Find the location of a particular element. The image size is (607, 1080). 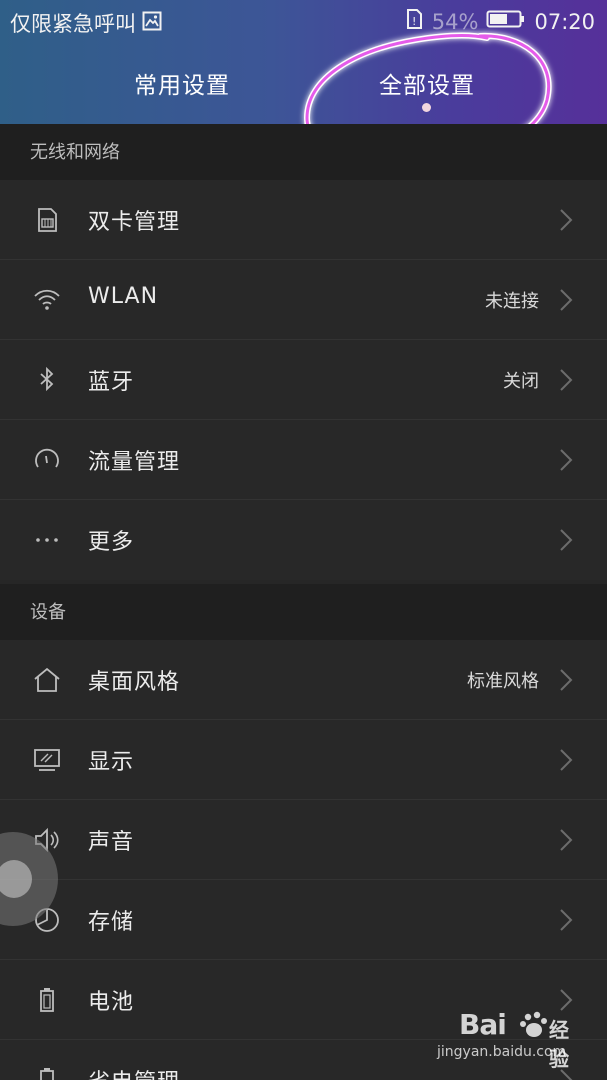

status-right: ! 54% 07:20 is located at coordinates (499, 21).